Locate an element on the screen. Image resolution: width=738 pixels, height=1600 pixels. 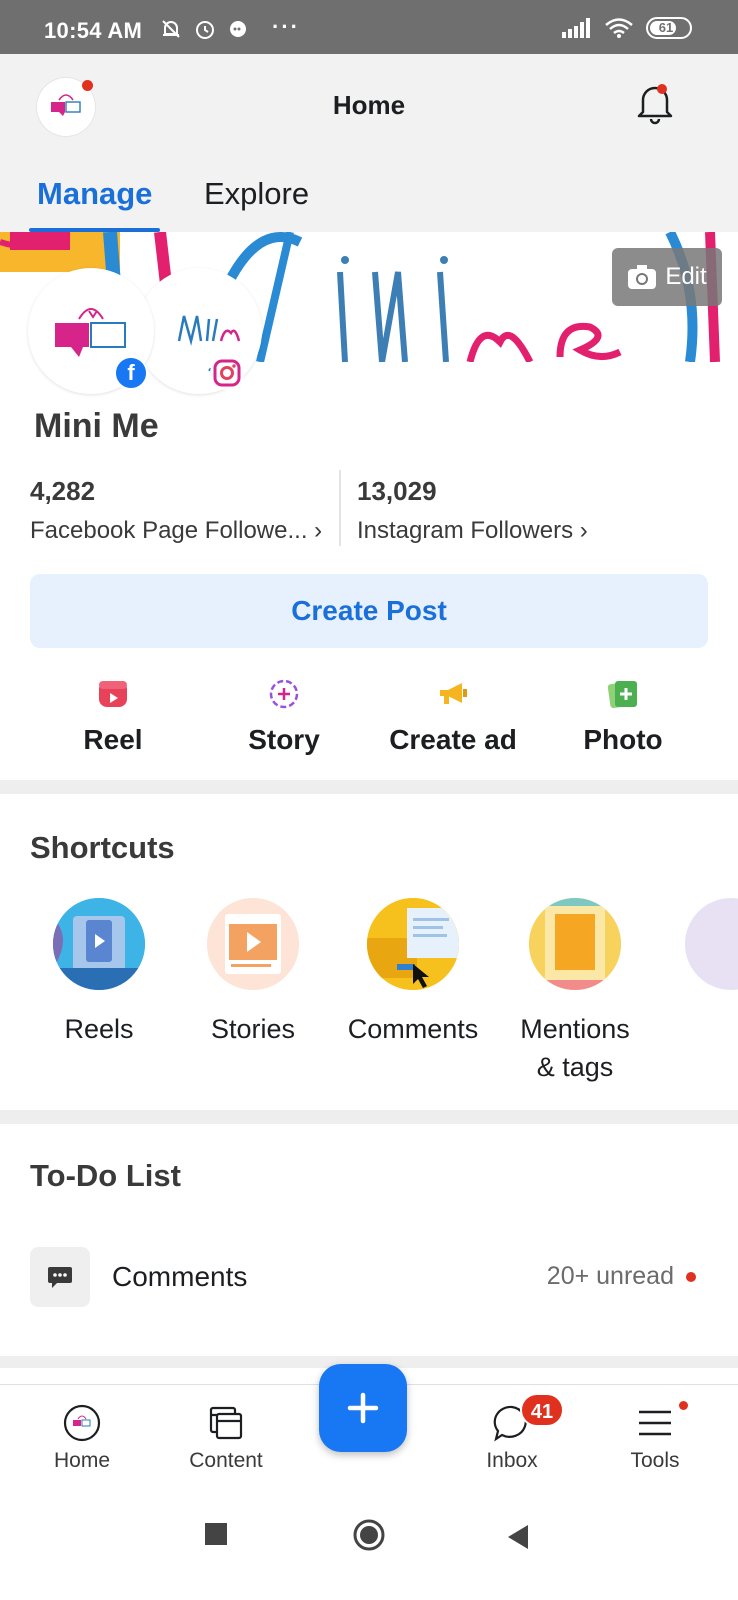
battery-icon: 61 is located at coordinates (669, 28).